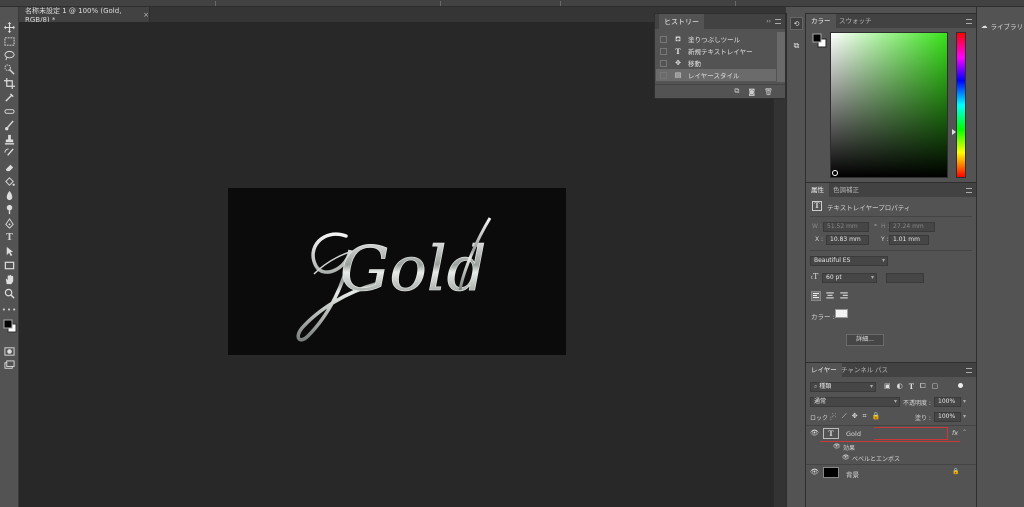  Describe the element at coordinates (819, 41) in the screenshot. I see `fg-bg-color-icon` at that location.